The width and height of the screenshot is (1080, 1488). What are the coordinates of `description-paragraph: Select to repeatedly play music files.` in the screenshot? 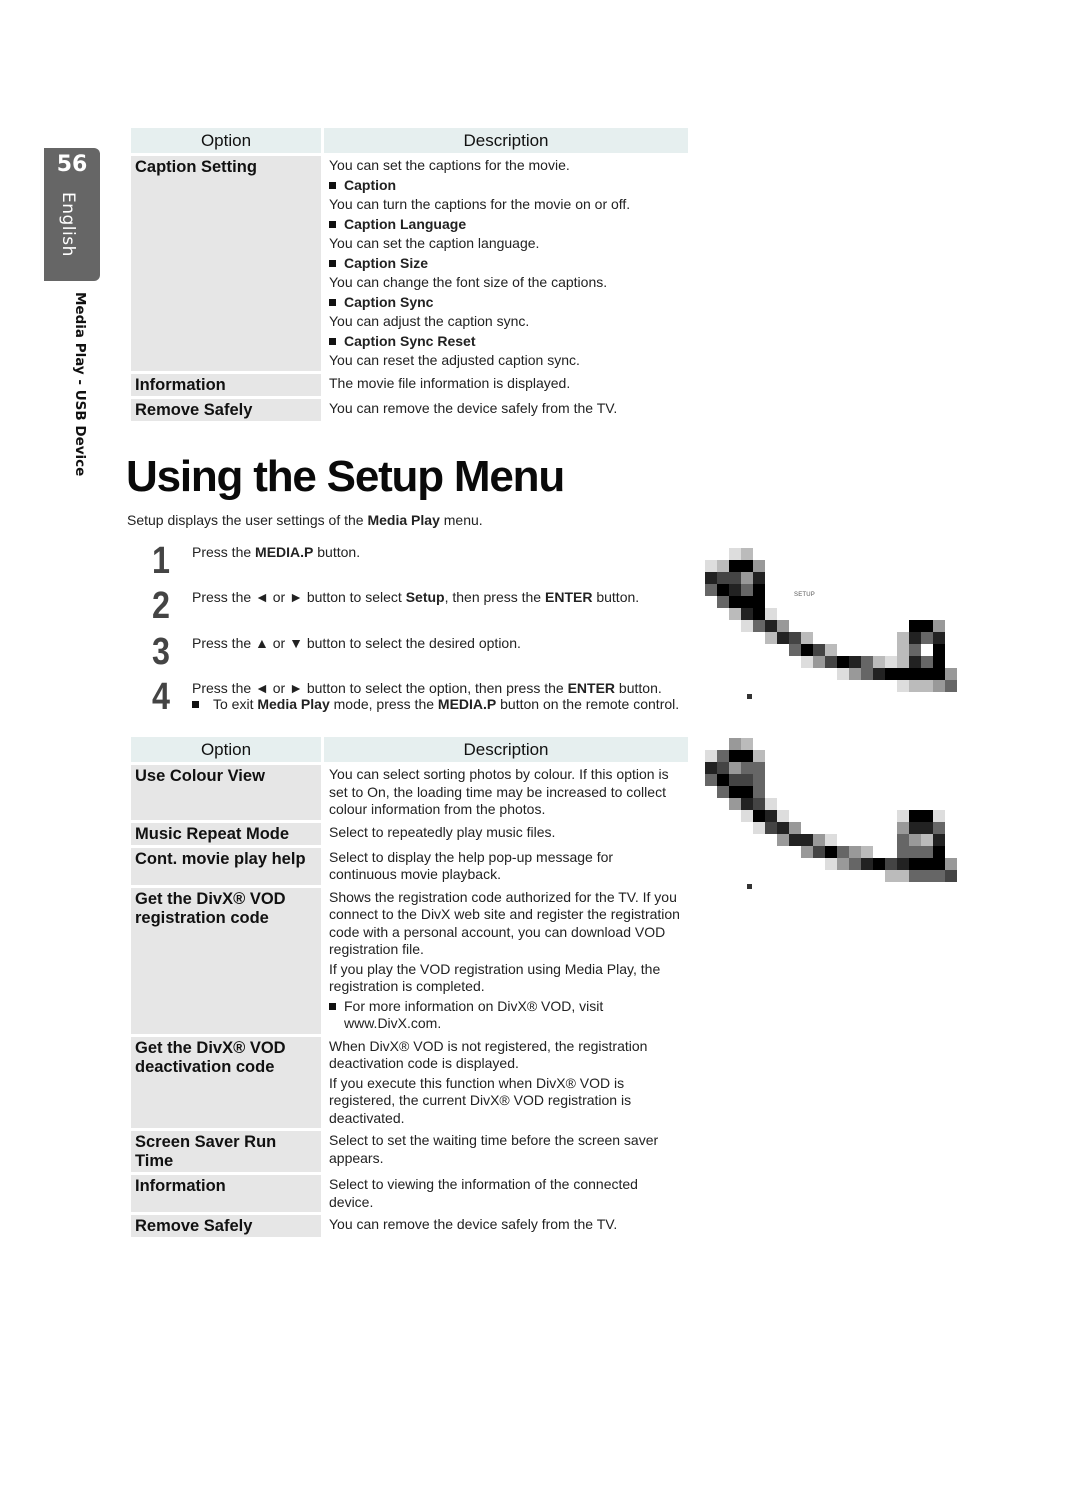 It's located at (442, 831).